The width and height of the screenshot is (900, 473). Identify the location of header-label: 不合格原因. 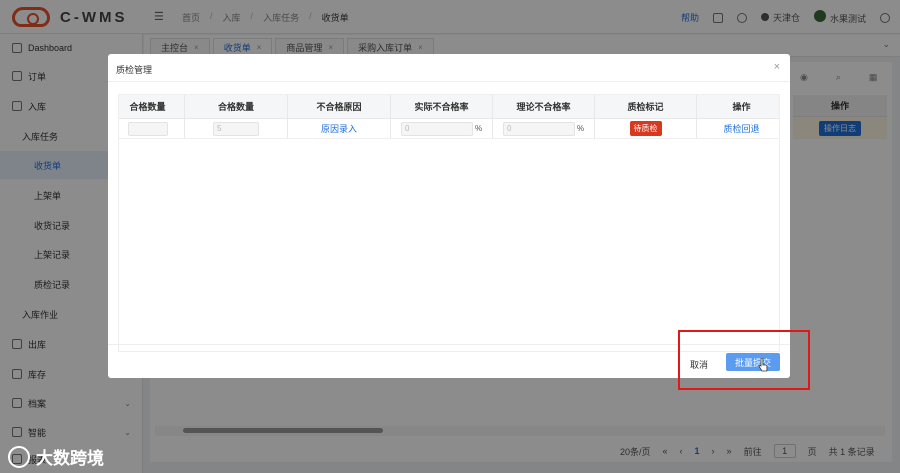
(339, 107).